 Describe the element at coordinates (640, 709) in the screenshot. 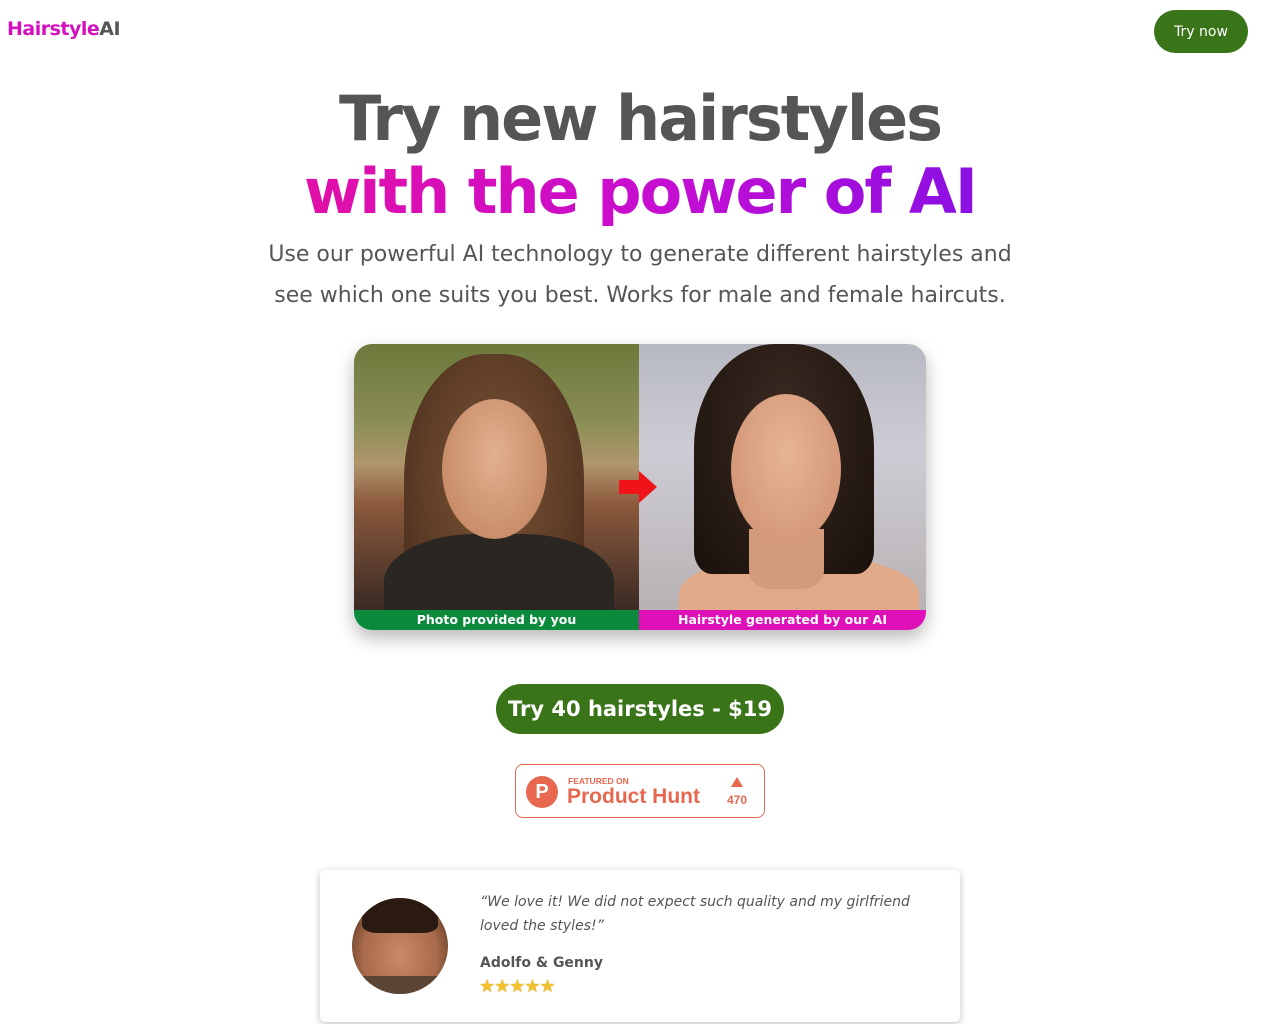

I see `try-hairstyles-button: Try 40 hairstyles - $19` at that location.